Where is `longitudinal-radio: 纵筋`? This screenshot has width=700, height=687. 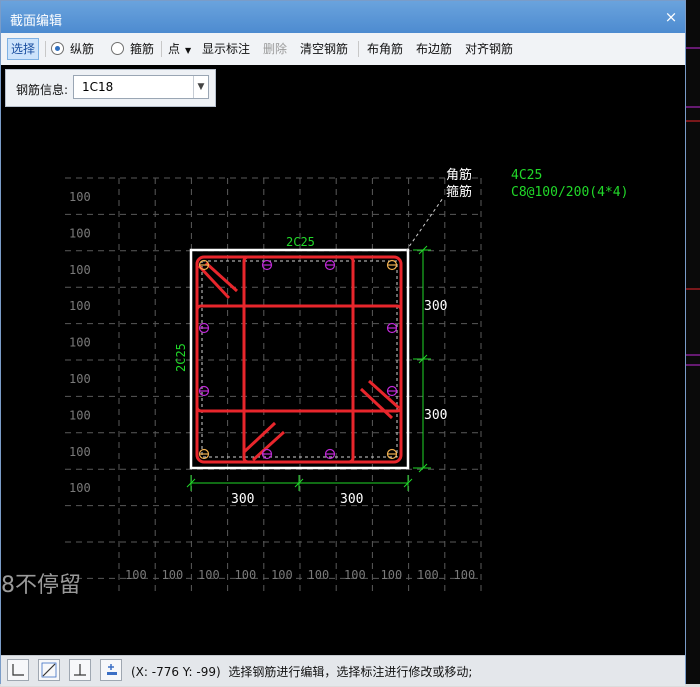
longitudinal-radio: 纵筋 is located at coordinates (72, 49).